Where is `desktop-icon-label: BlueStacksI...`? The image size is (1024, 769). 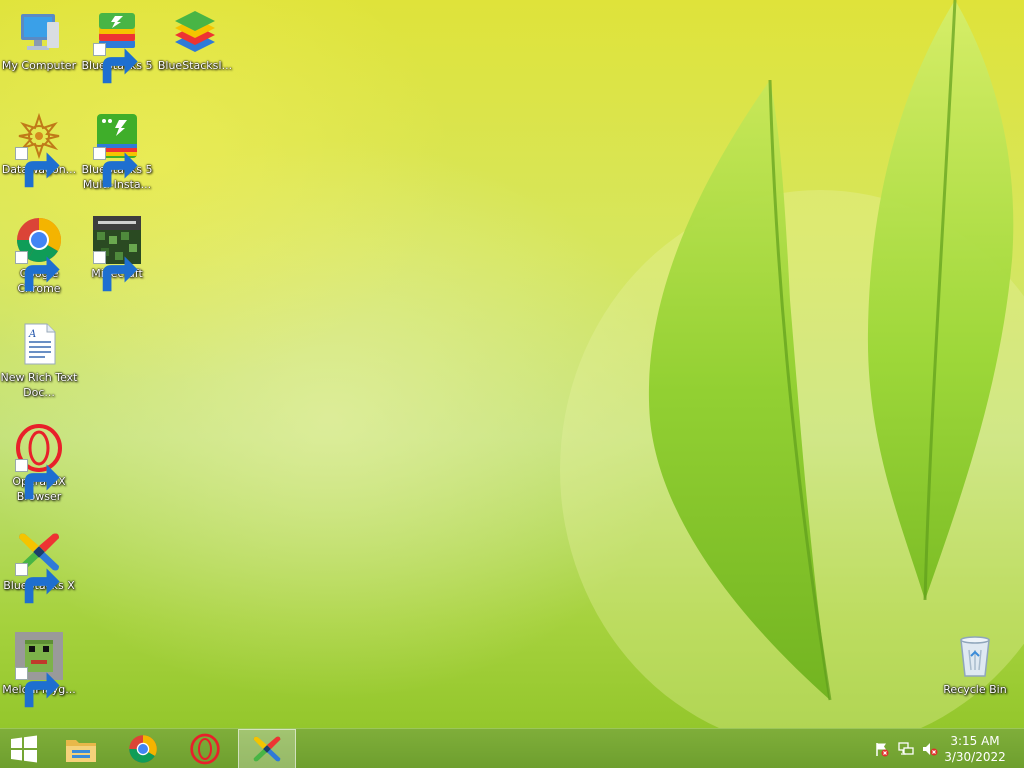
desktop-icon-label: BlueStacksI... is located at coordinates (195, 65).